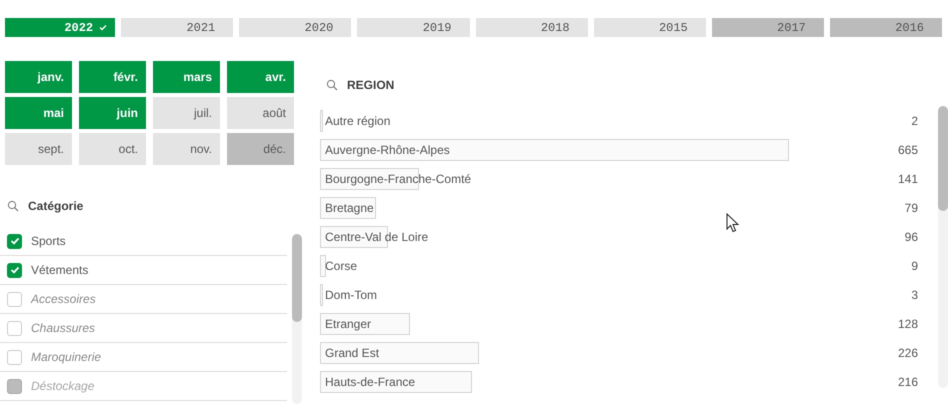 Image resolution: width=948 pixels, height=417 pixels. What do you see at coordinates (143, 270) in the screenshot?
I see `category-item: Vétements` at bounding box center [143, 270].